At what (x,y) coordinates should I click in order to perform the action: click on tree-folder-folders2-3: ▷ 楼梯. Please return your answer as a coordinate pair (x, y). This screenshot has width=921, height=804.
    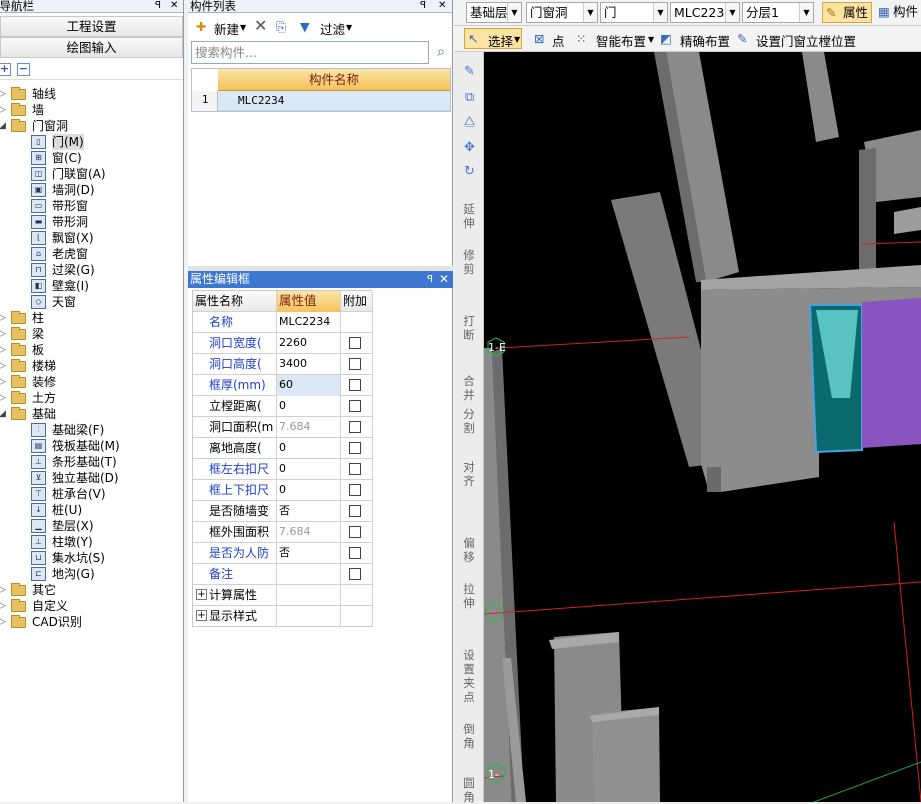
    Looking at the image, I should click on (91, 366).